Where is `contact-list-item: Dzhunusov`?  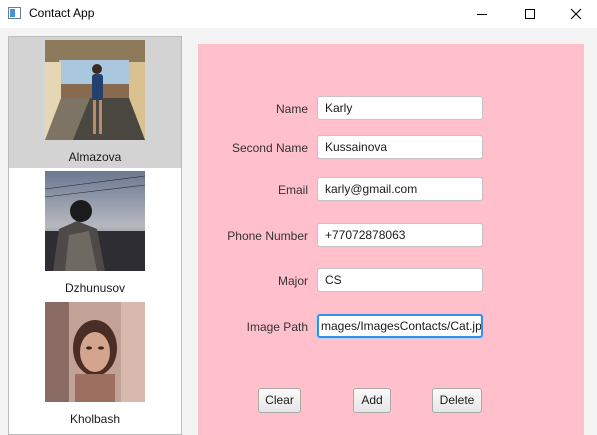
contact-list-item: Dzhunusov is located at coordinates (95, 233).